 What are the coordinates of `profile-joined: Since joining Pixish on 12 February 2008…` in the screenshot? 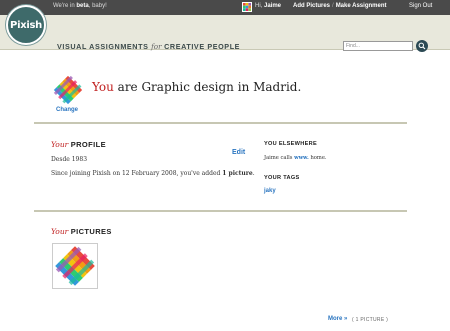 It's located at (153, 173).